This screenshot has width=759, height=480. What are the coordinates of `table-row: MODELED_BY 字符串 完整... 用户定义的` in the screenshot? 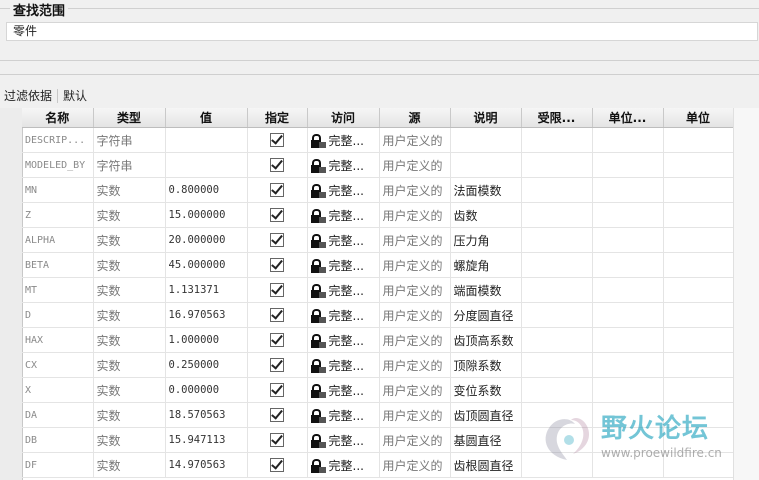 It's located at (378, 165).